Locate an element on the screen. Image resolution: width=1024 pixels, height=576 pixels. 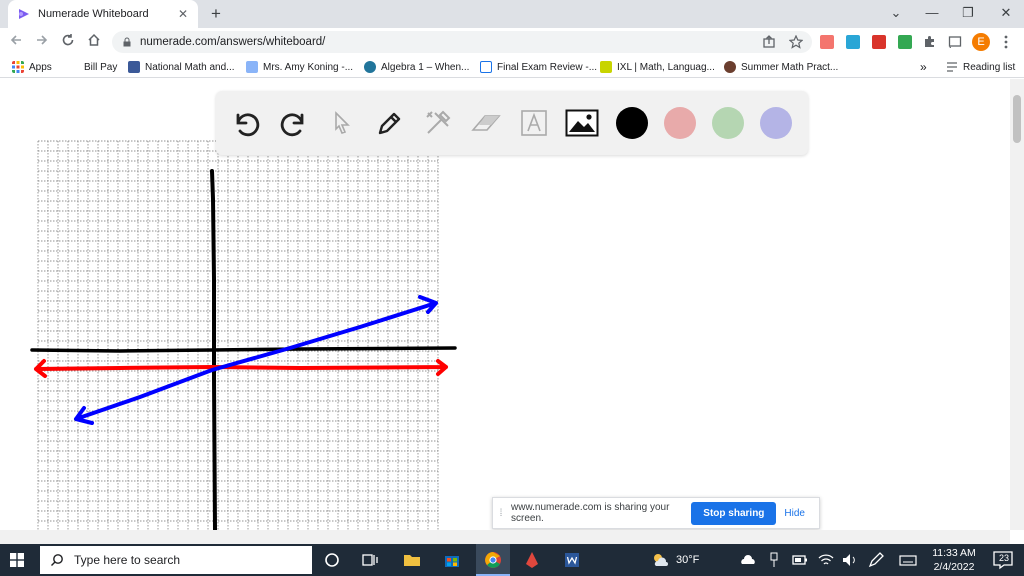
bookmark-star-icon is located at coordinates (796, 42).